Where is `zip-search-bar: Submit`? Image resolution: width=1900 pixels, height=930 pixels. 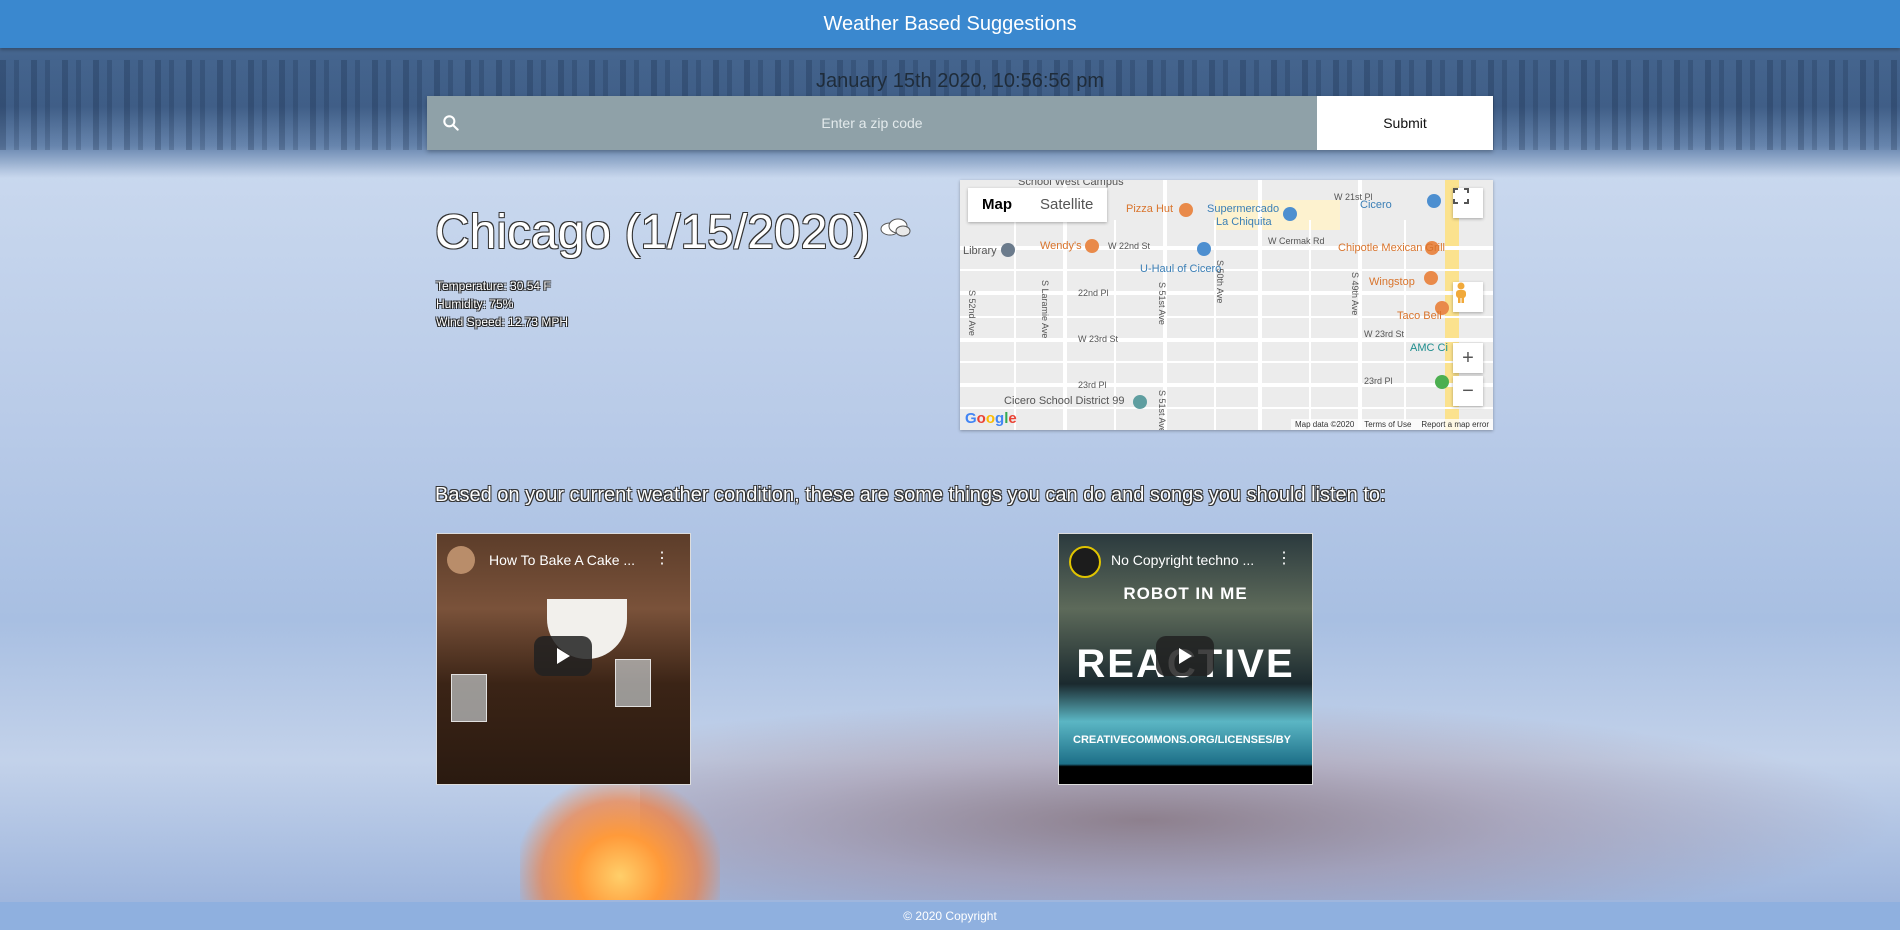 zip-search-bar: Submit is located at coordinates (960, 123).